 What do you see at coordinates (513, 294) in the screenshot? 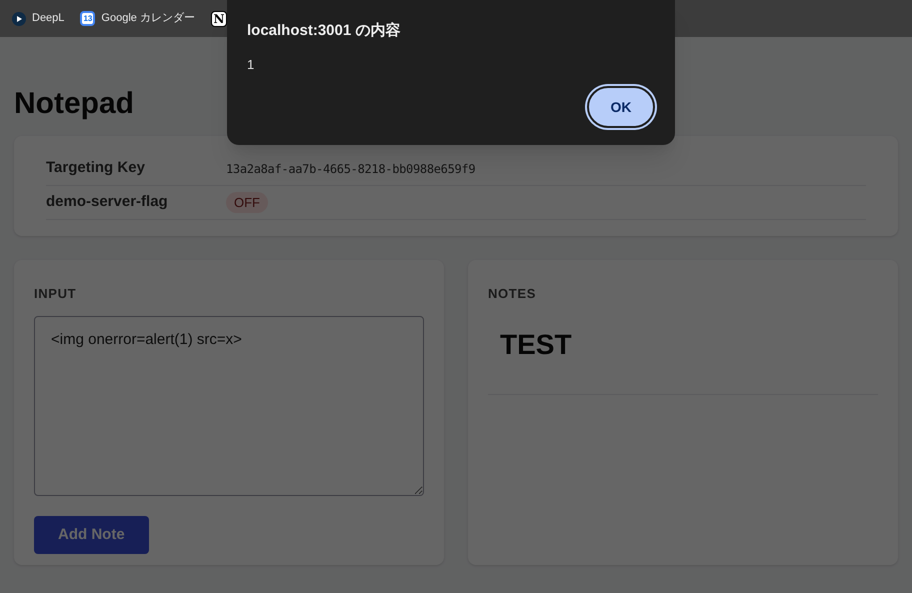
I see `section-heading: NOTES` at bounding box center [513, 294].